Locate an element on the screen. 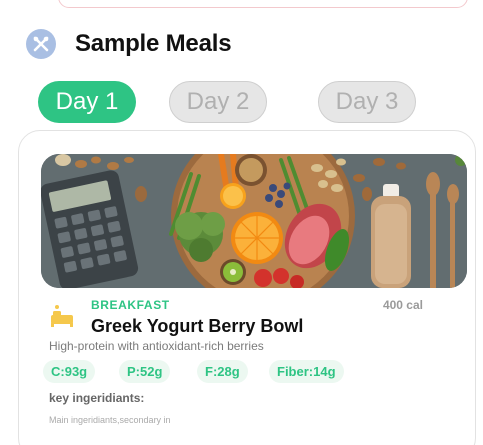 The width and height of the screenshot is (483, 445). macro-fat-chip: F:28g is located at coordinates (222, 371).